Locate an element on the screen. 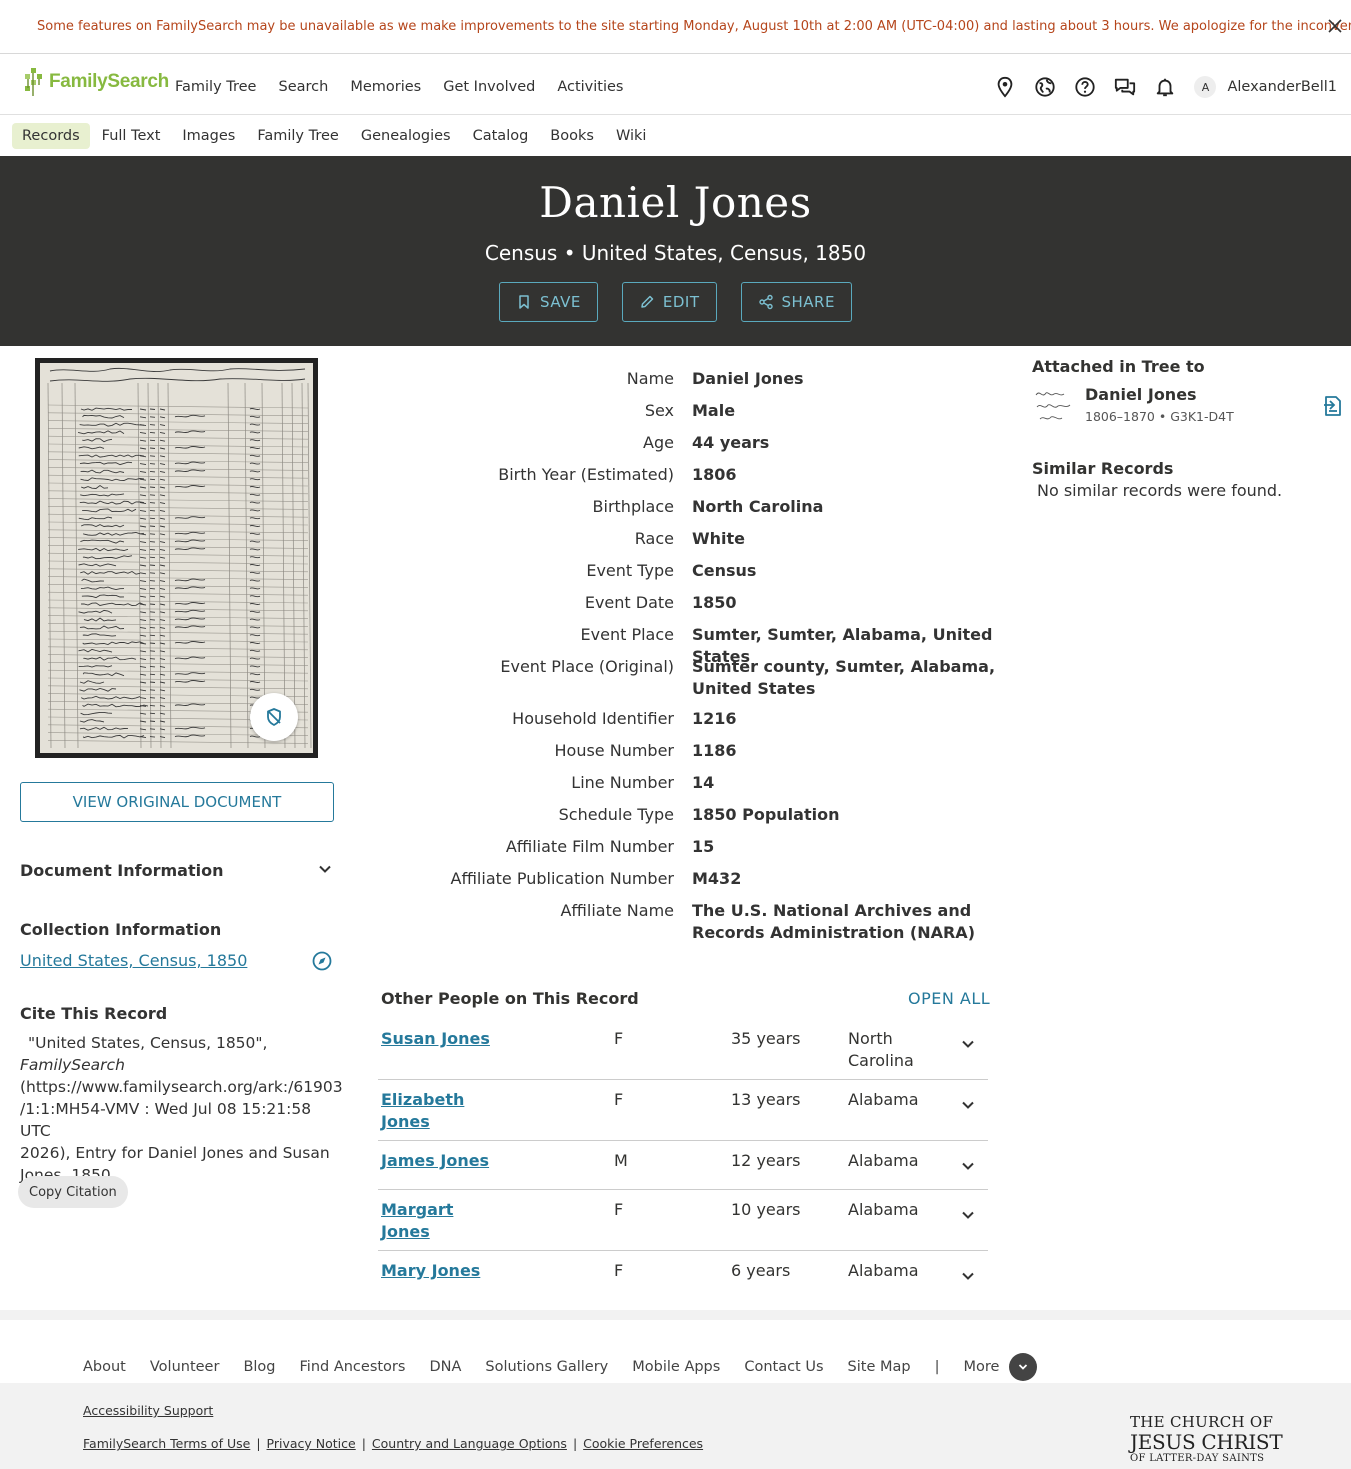 The image size is (1351, 1469). legal-link: FamilySearch Terms of Use is located at coordinates (166, 1443).